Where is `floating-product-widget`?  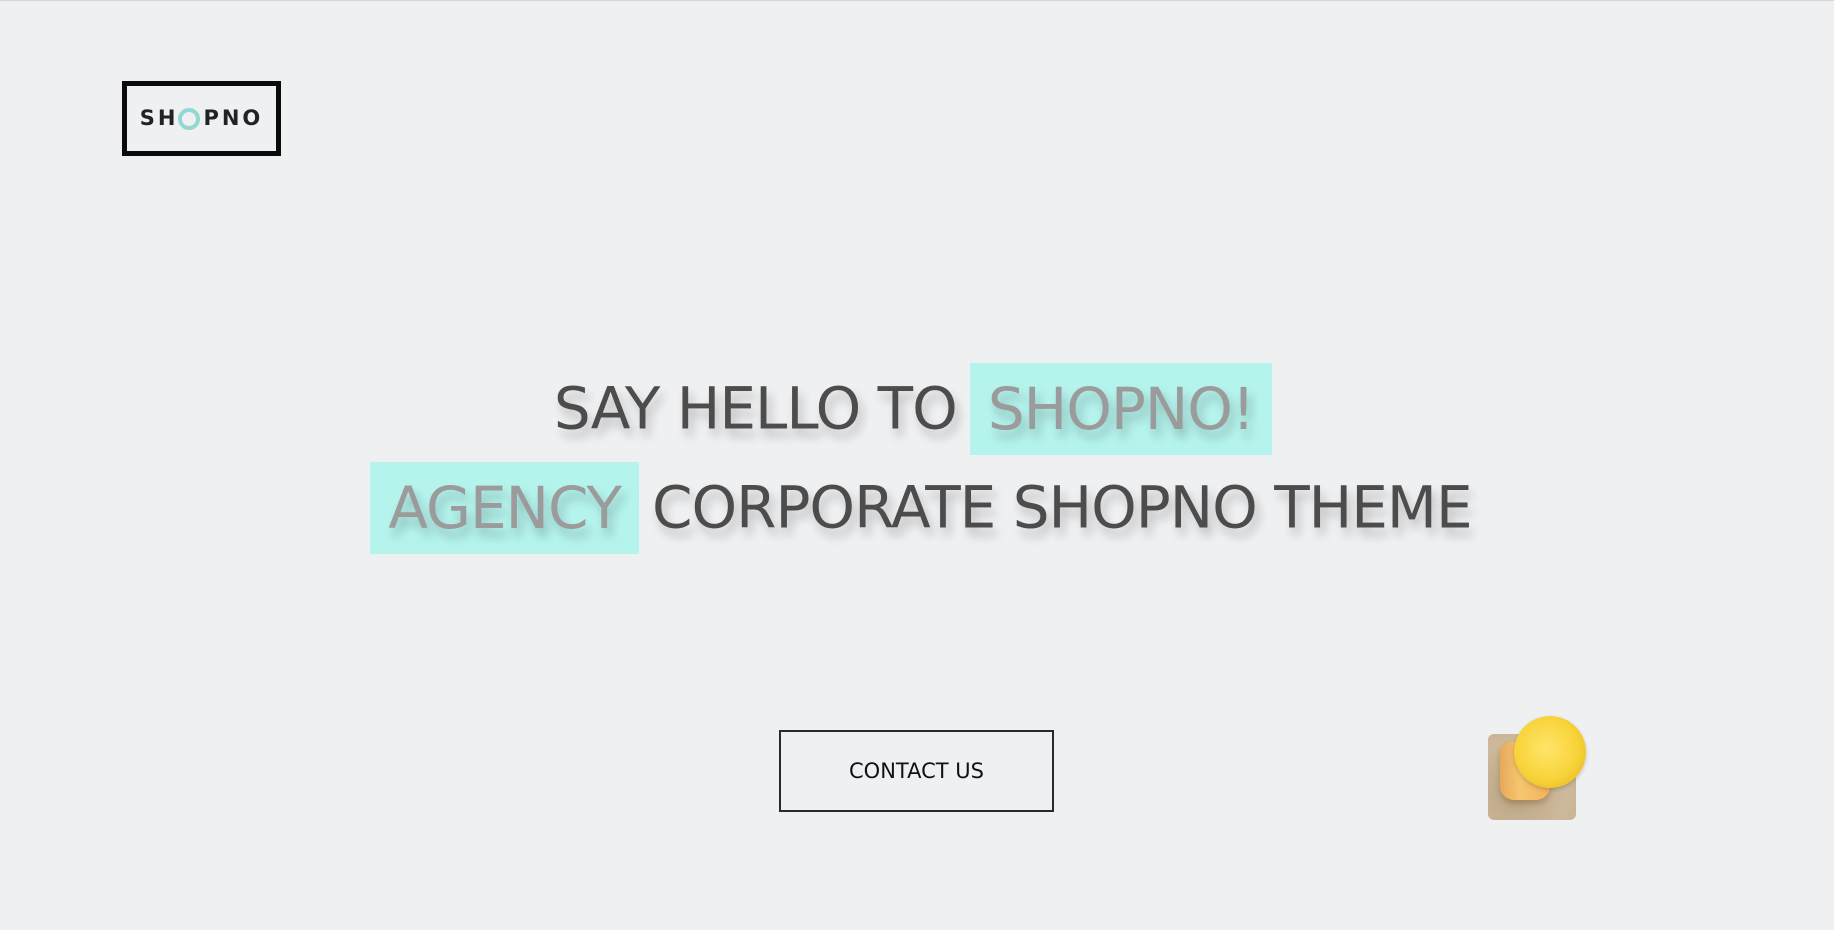
floating-product-widget is located at coordinates (1537, 768).